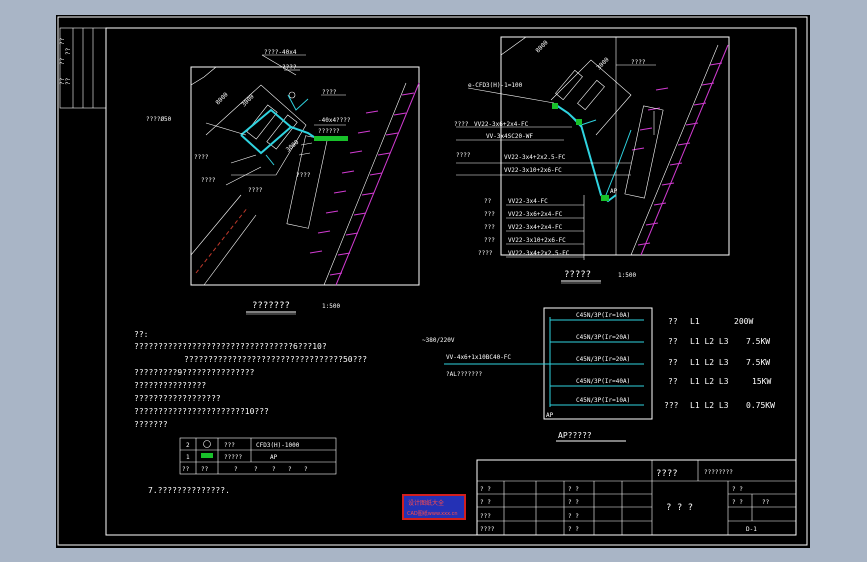 This screenshot has width=867, height=562. I want to click on load-power-5: 0.75KW, so click(760, 405).